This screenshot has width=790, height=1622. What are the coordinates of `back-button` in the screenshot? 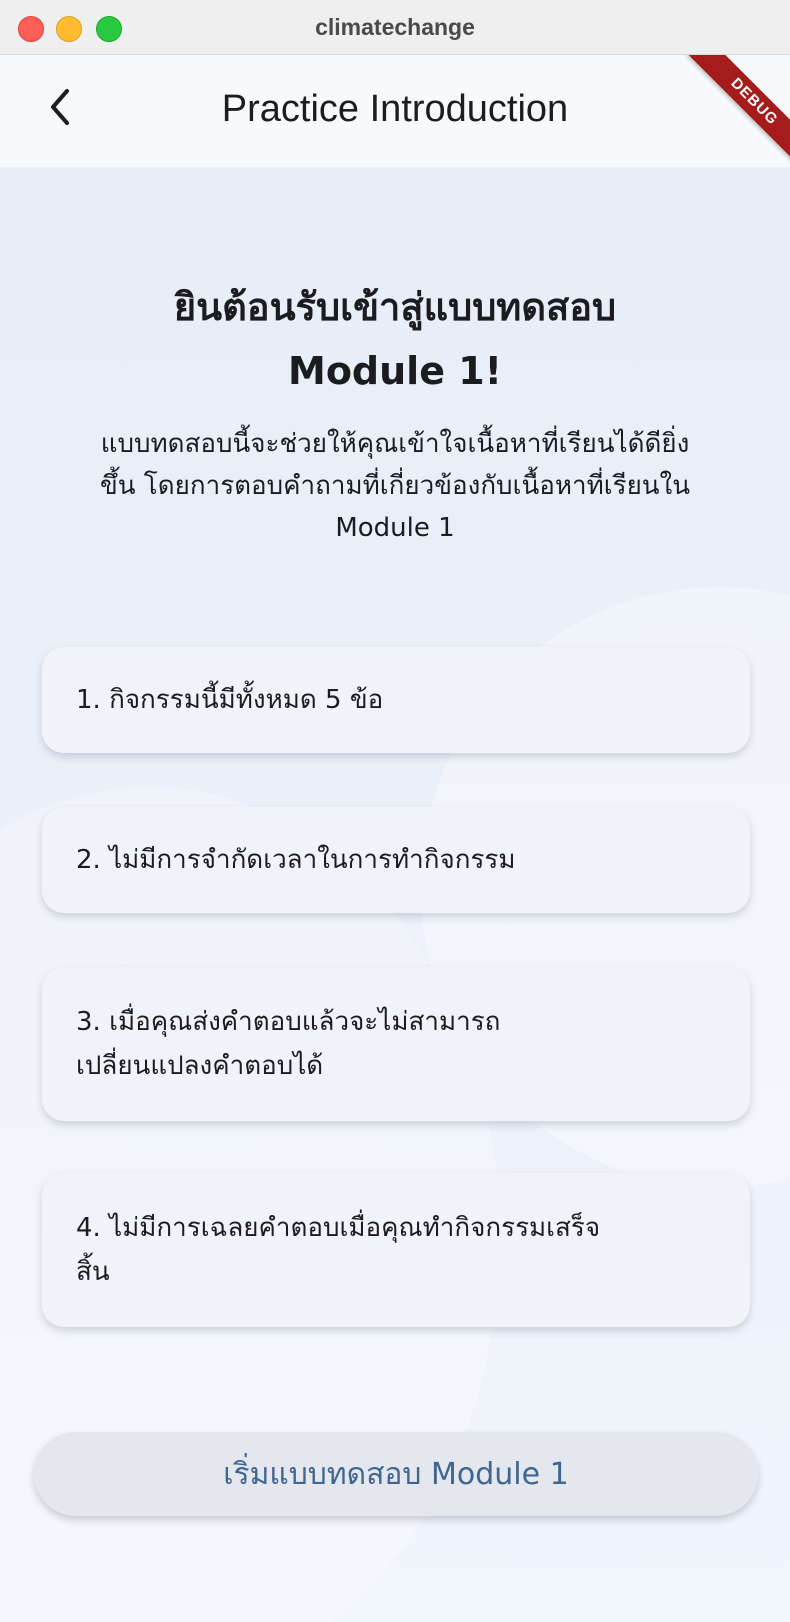 It's located at (60, 107).